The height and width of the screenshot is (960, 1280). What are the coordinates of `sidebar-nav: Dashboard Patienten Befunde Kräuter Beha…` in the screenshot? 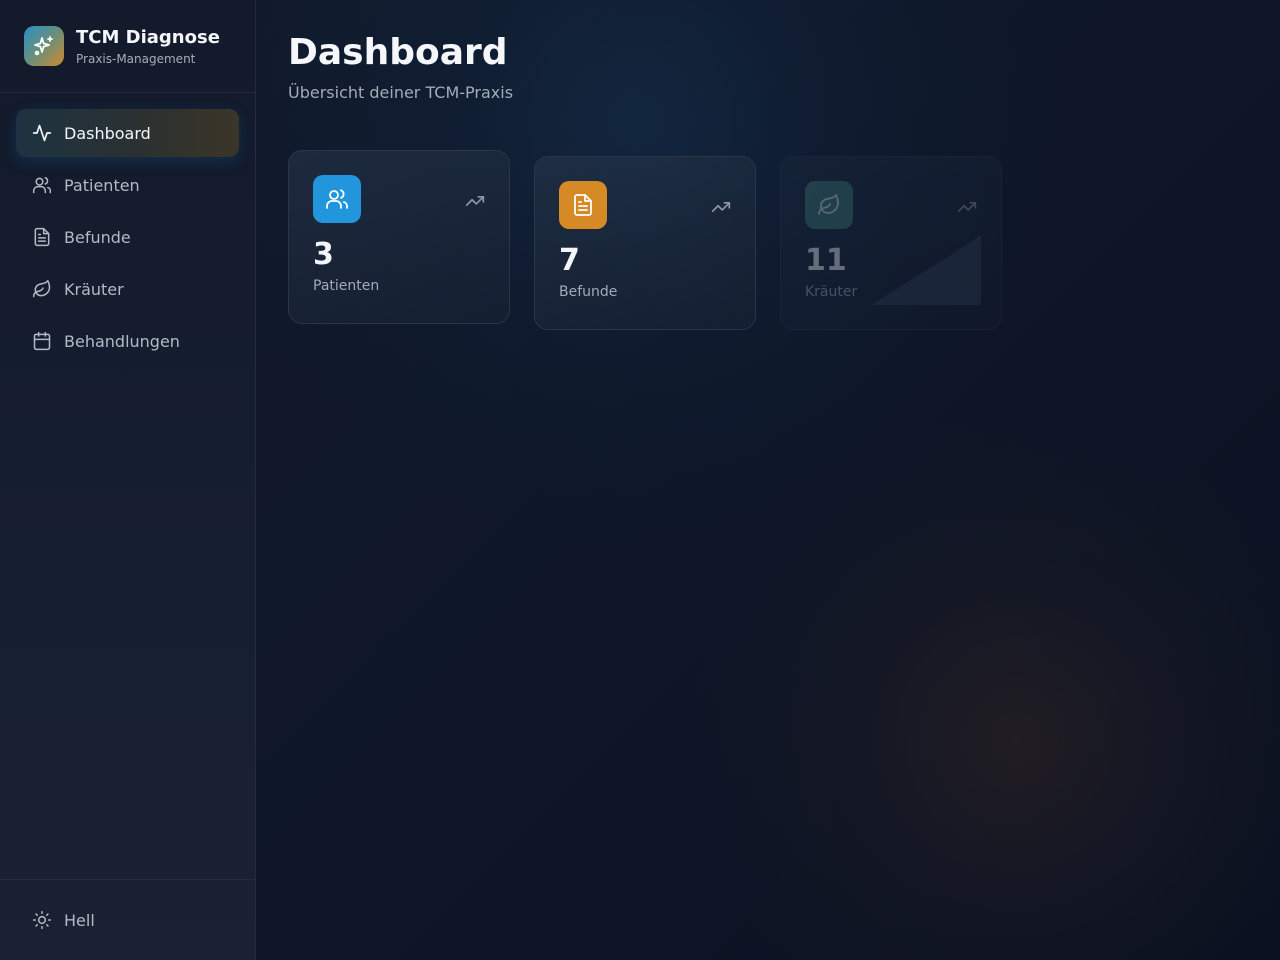 It's located at (127, 229).